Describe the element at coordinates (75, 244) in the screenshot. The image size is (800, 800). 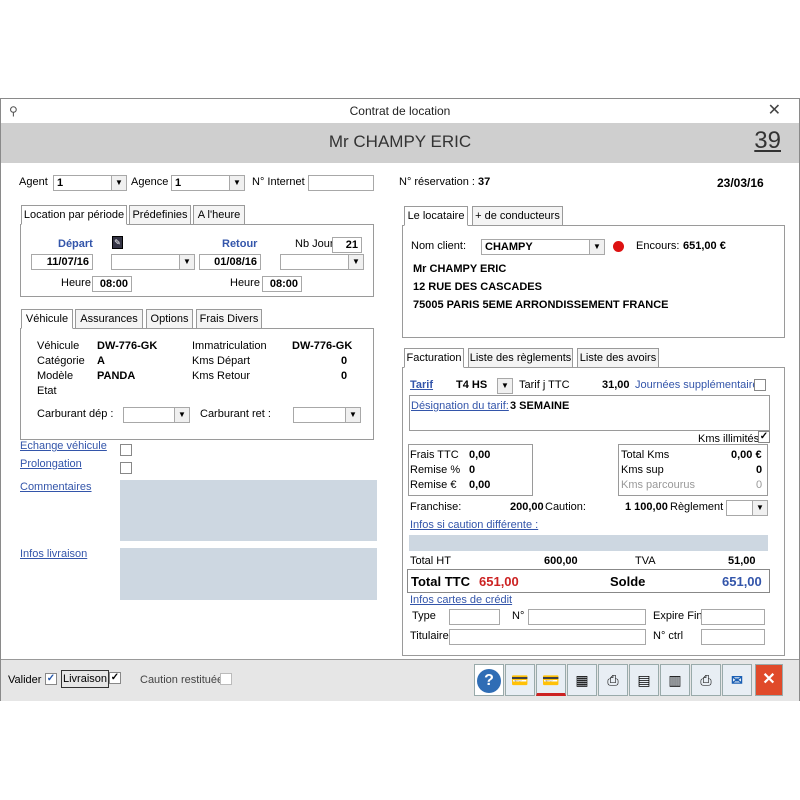
I see `depart-label: Départ` at that location.